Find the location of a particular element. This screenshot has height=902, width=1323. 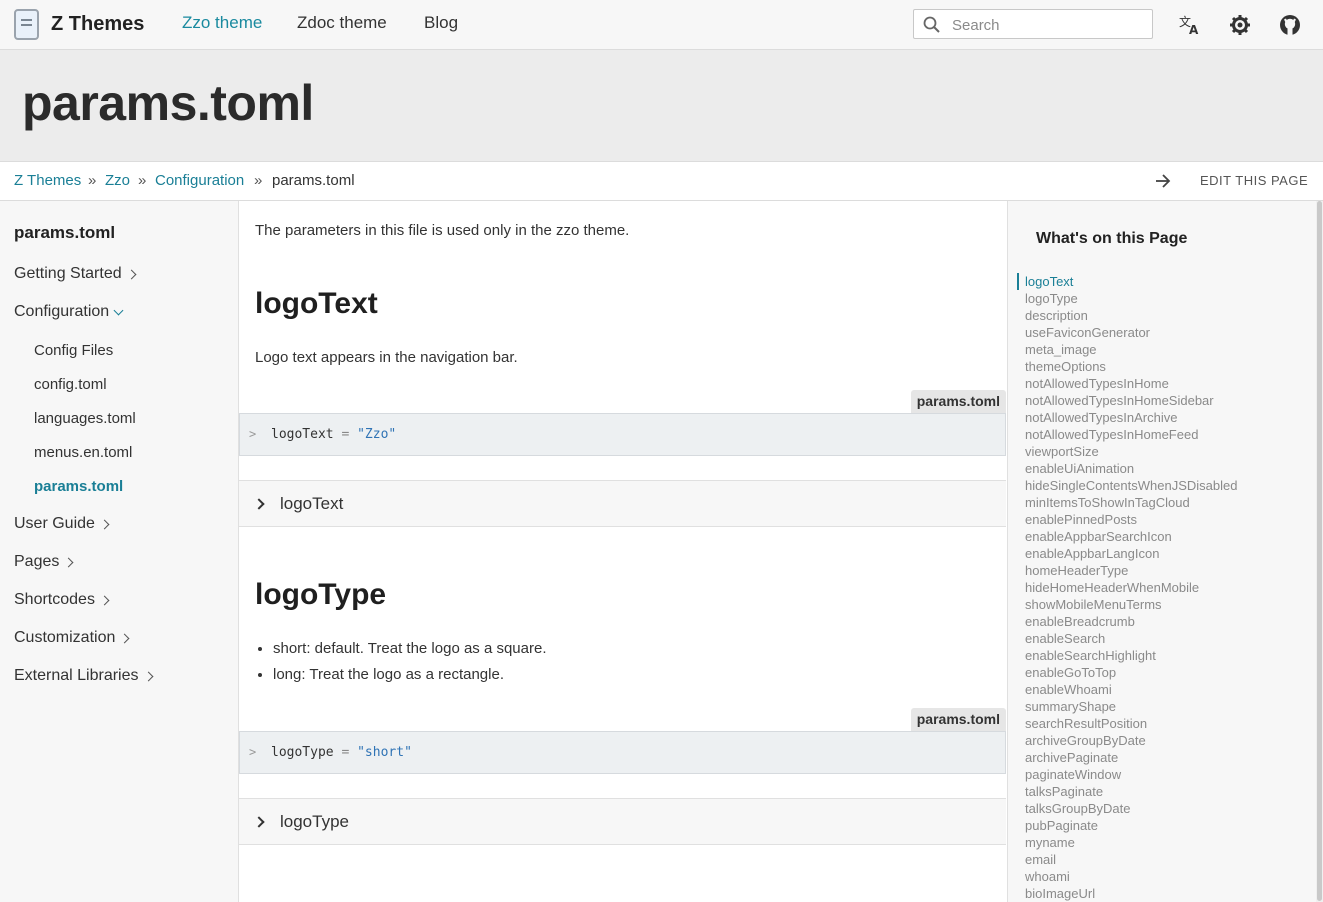

toc-item: enableSearch is located at coordinates (1131, 638).